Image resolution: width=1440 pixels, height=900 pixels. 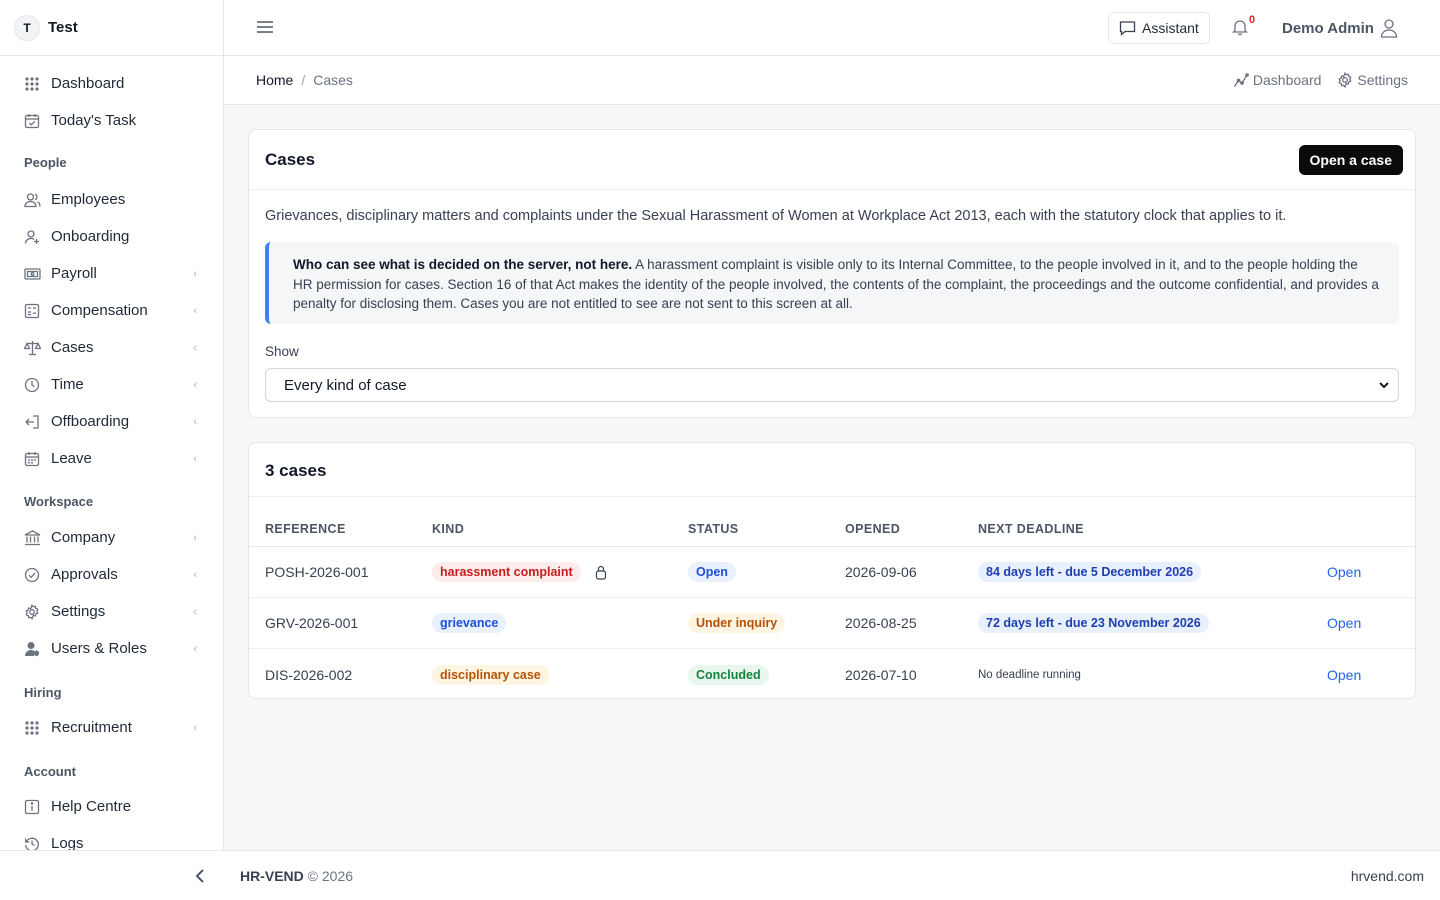 I want to click on sidebar-item-payroll: Payroll ‹, so click(x=111, y=273).